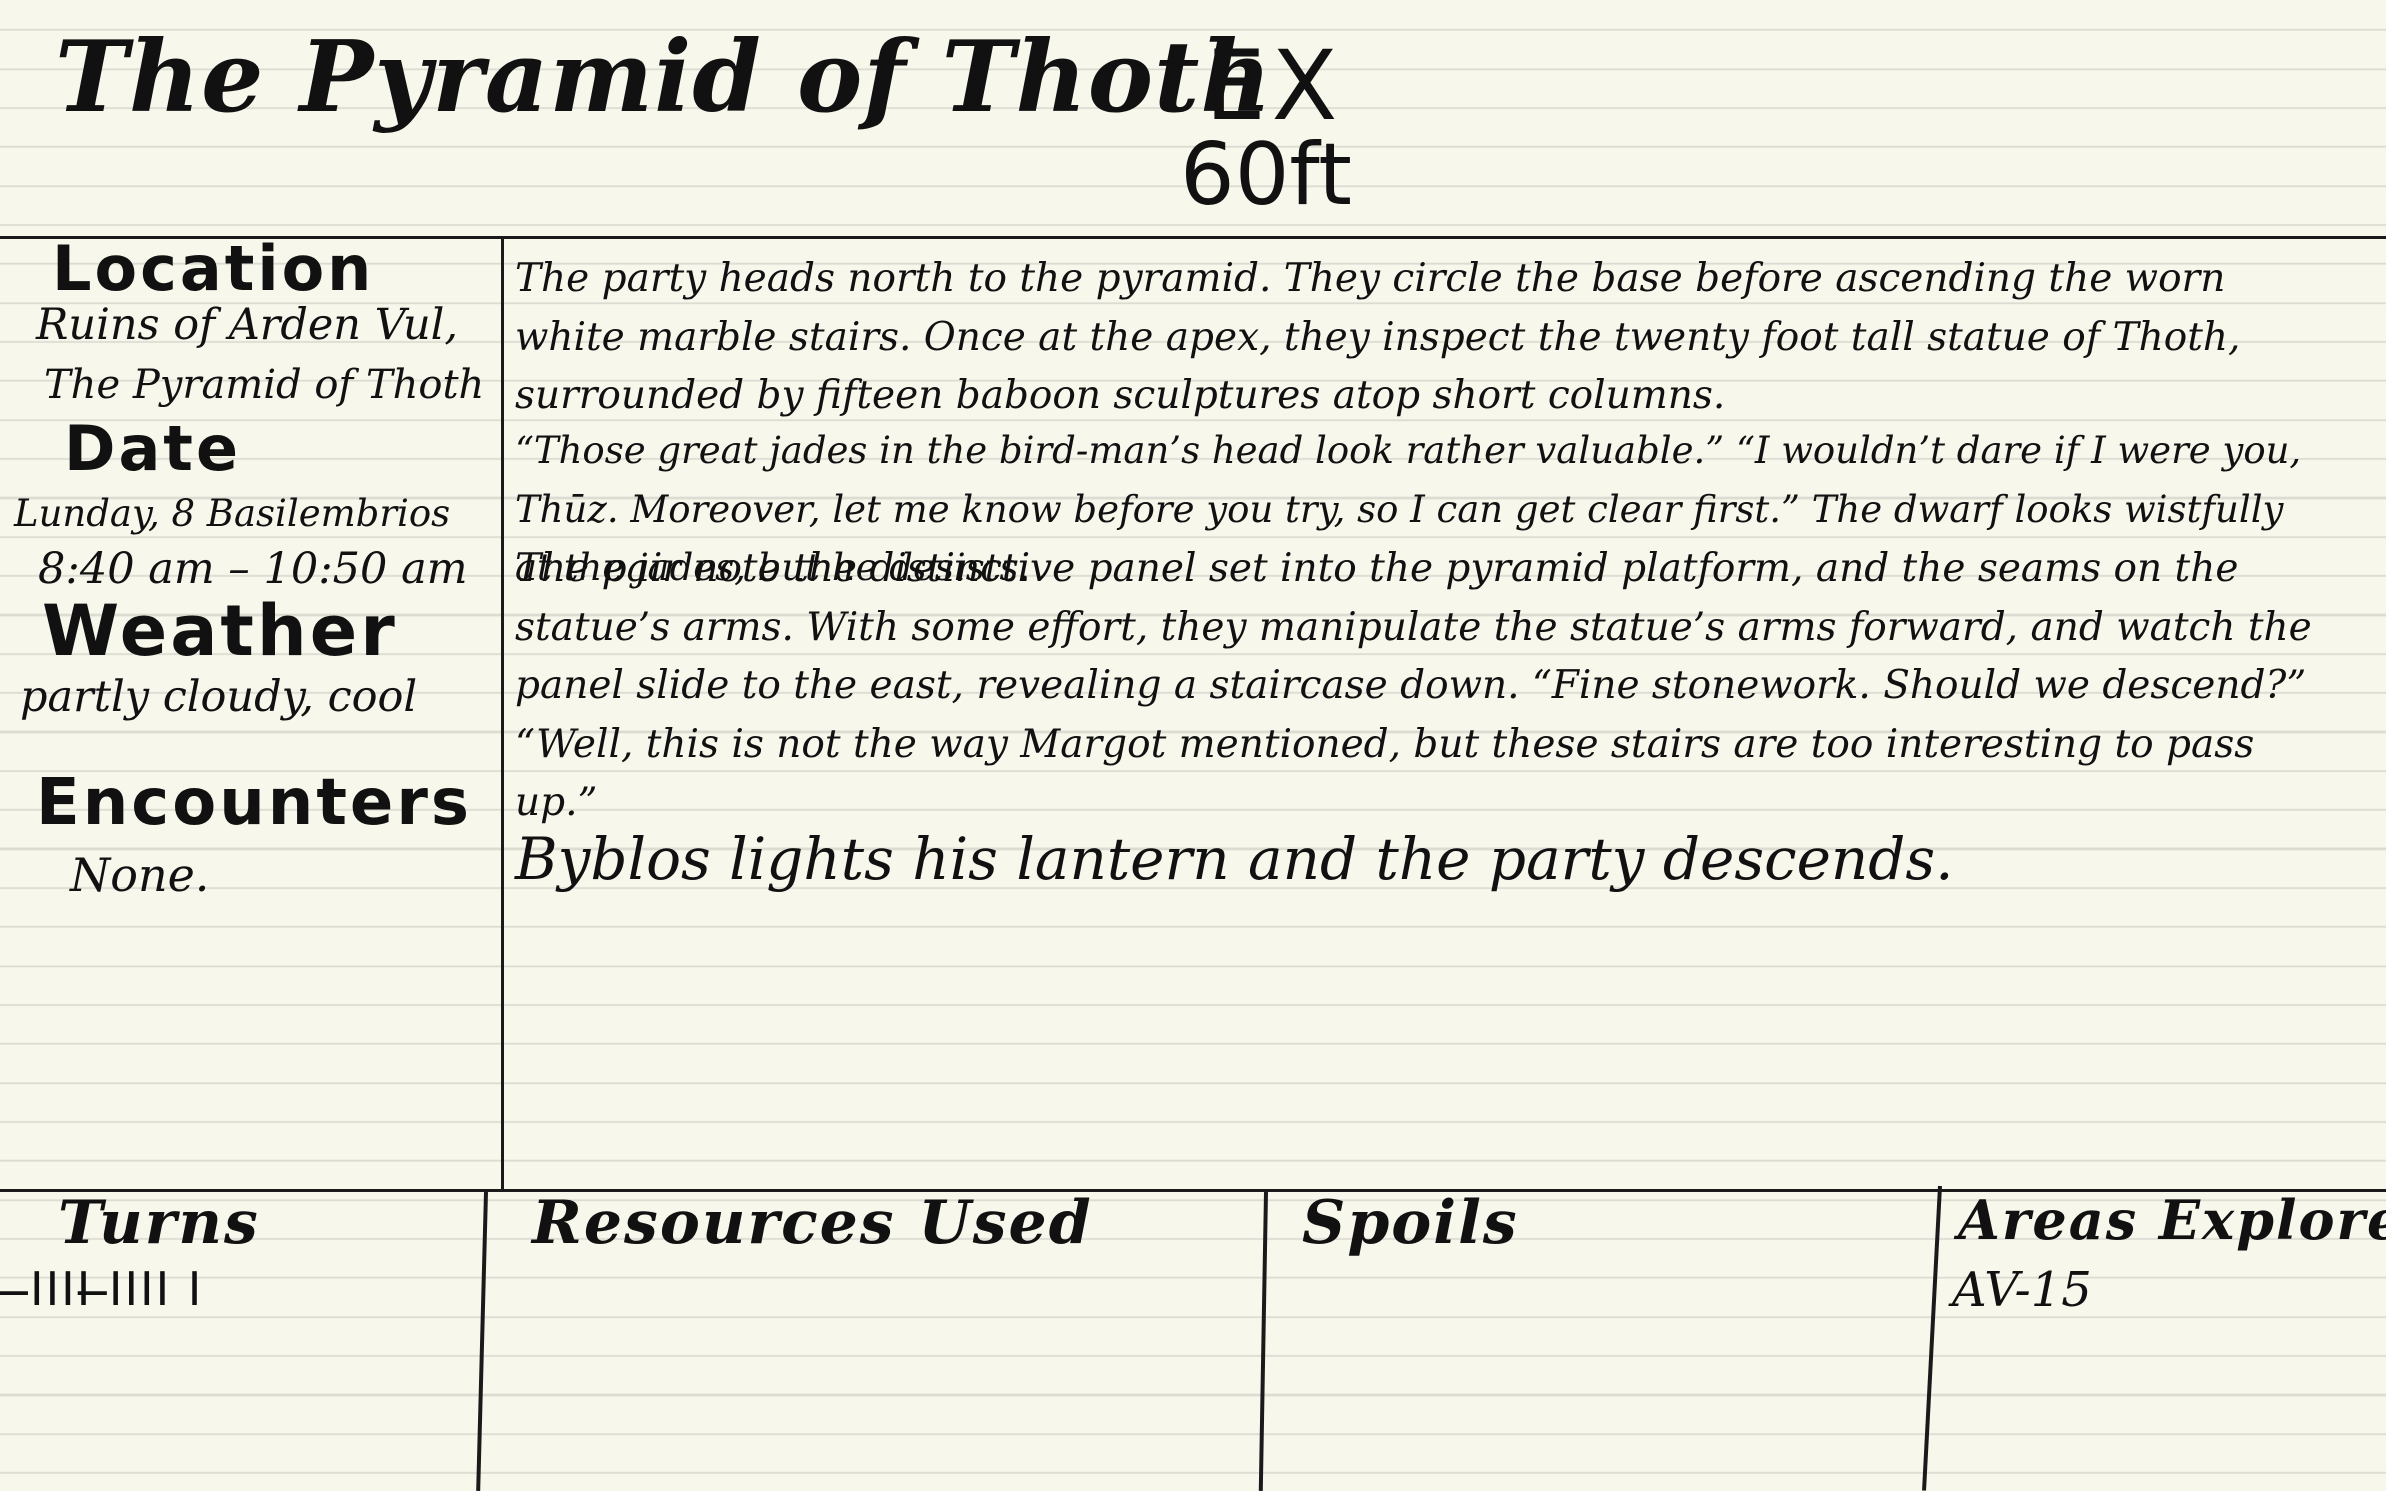 Image resolution: width=2386 pixels, height=1491 pixels. What do you see at coordinates (1266, 175) in the screenshot?
I see `movement-speed: 60ft` at bounding box center [1266, 175].